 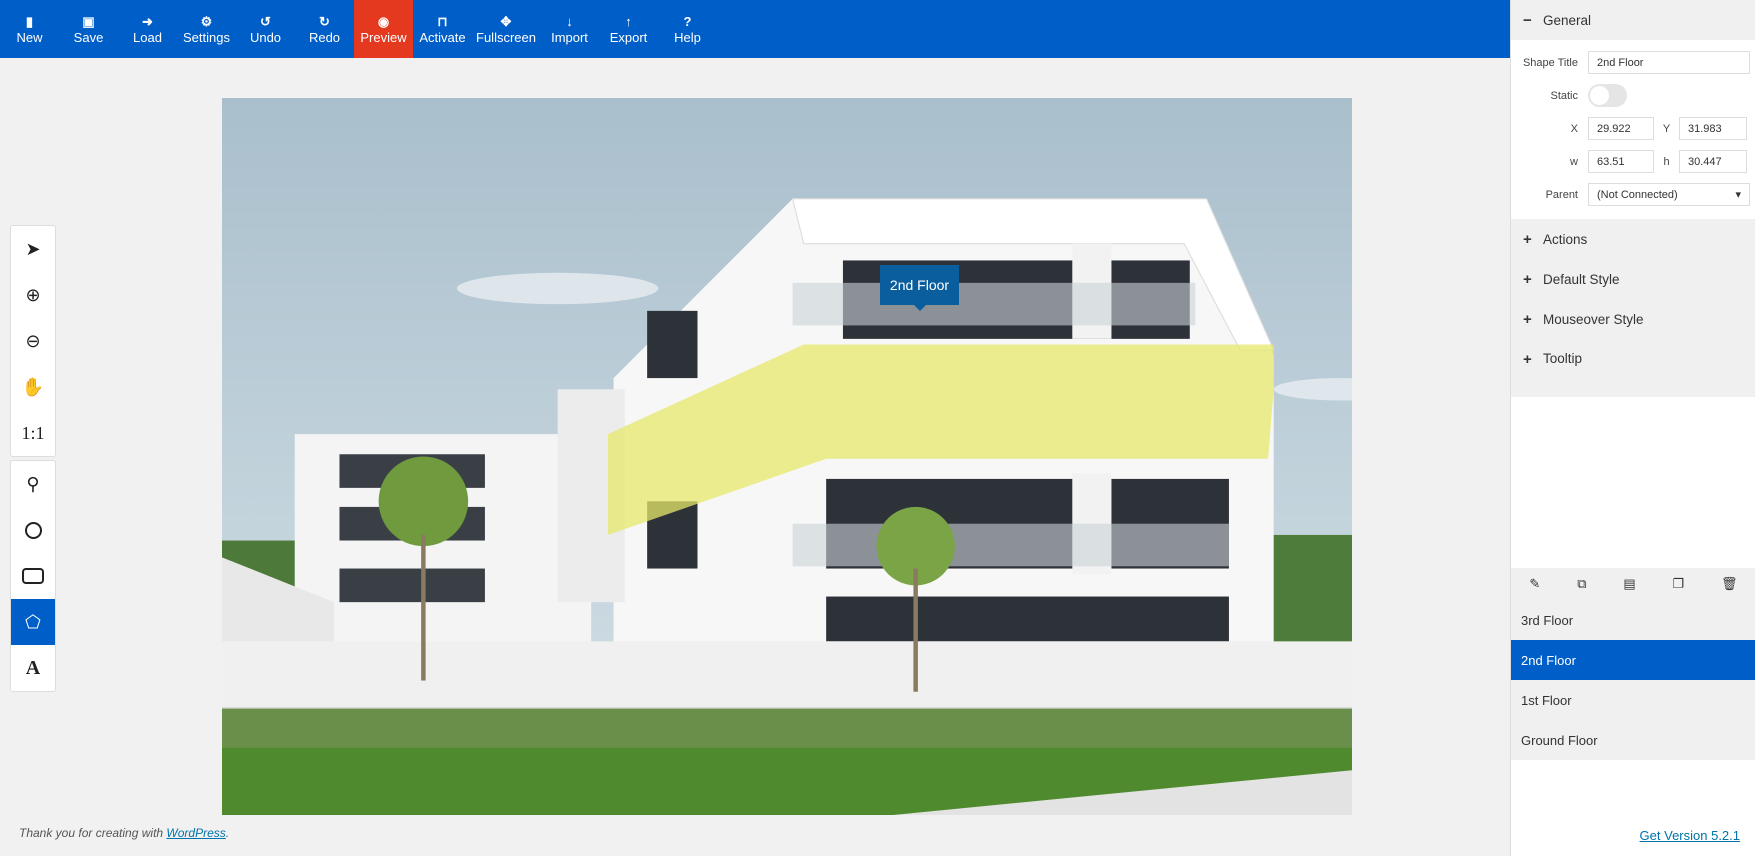 I want to click on footer-credit: Thank you for creating with WordPress., so click(x=124, y=833).